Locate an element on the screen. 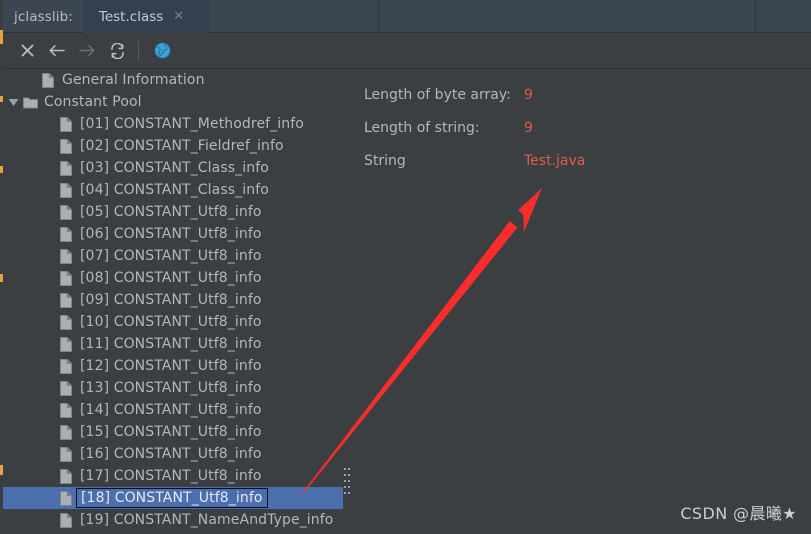  tree-row-label: [05] CONSTANT_Utf8_info is located at coordinates (171, 212).